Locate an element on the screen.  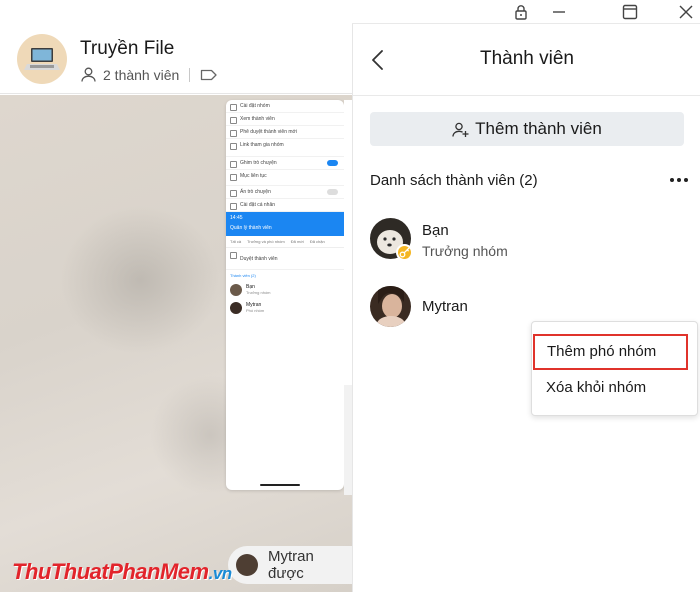
screenshot-bar-title: Quản lý thành viên is located at coordinates (251, 228).